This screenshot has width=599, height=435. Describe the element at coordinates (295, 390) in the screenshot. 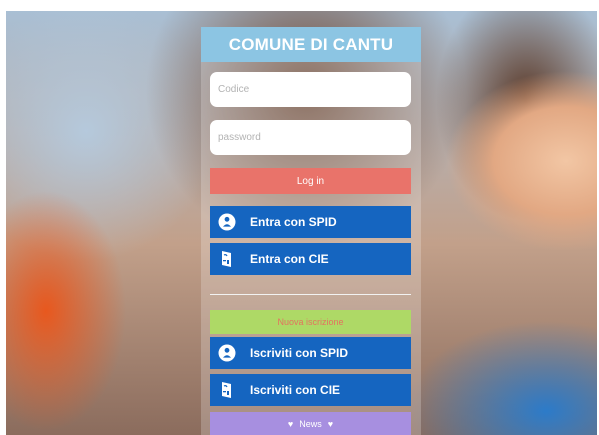

I see `cie-register-label: Iscriviti con CIE` at that location.